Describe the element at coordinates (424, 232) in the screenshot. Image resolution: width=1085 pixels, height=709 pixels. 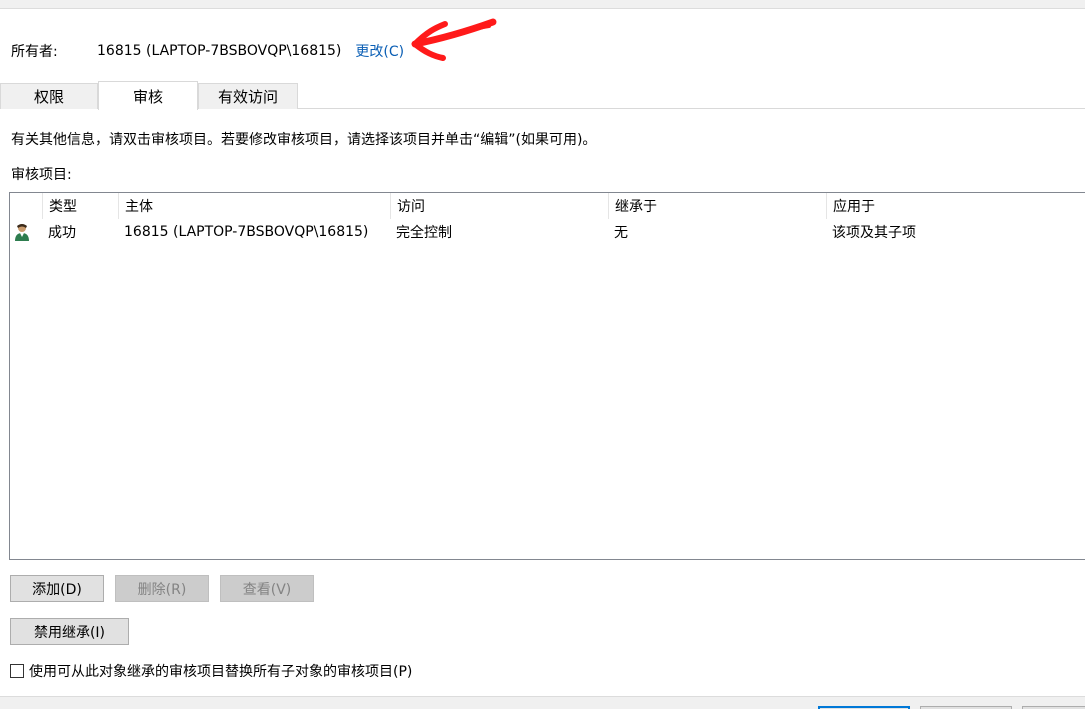
I see `cell-access: 完全控制` at that location.